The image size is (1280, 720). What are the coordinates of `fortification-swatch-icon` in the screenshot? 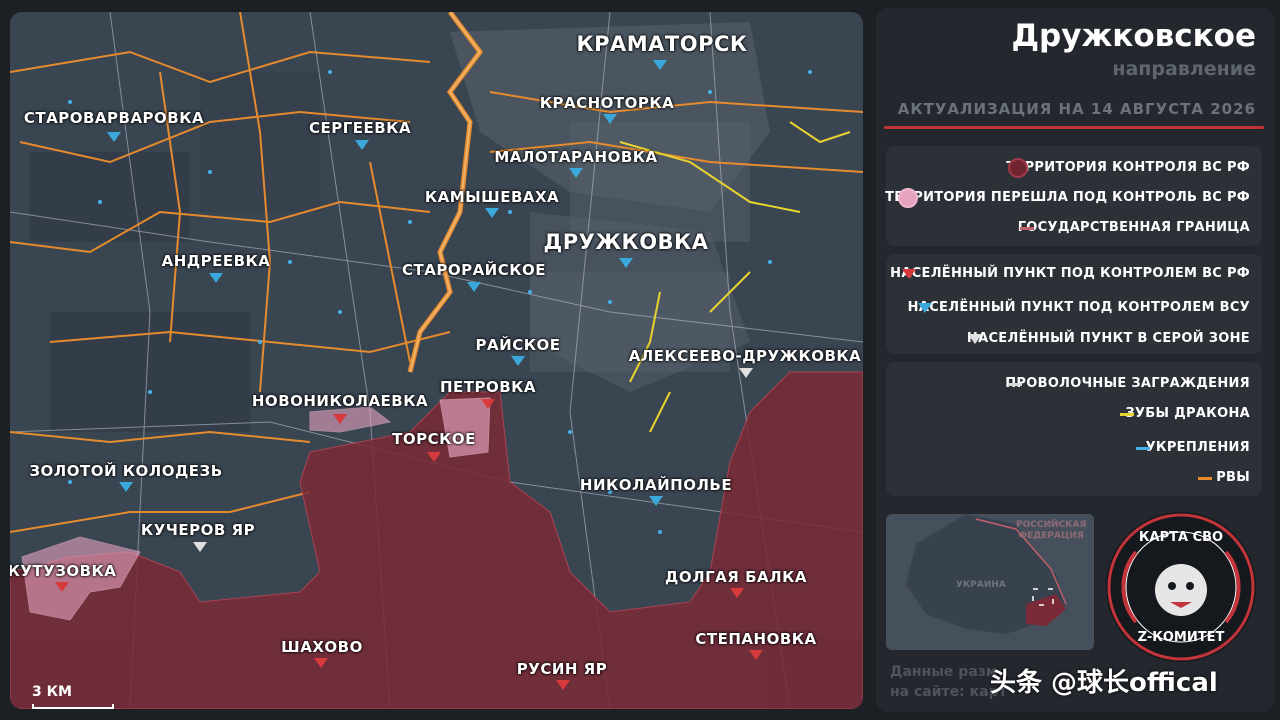 It's located at (1143, 448).